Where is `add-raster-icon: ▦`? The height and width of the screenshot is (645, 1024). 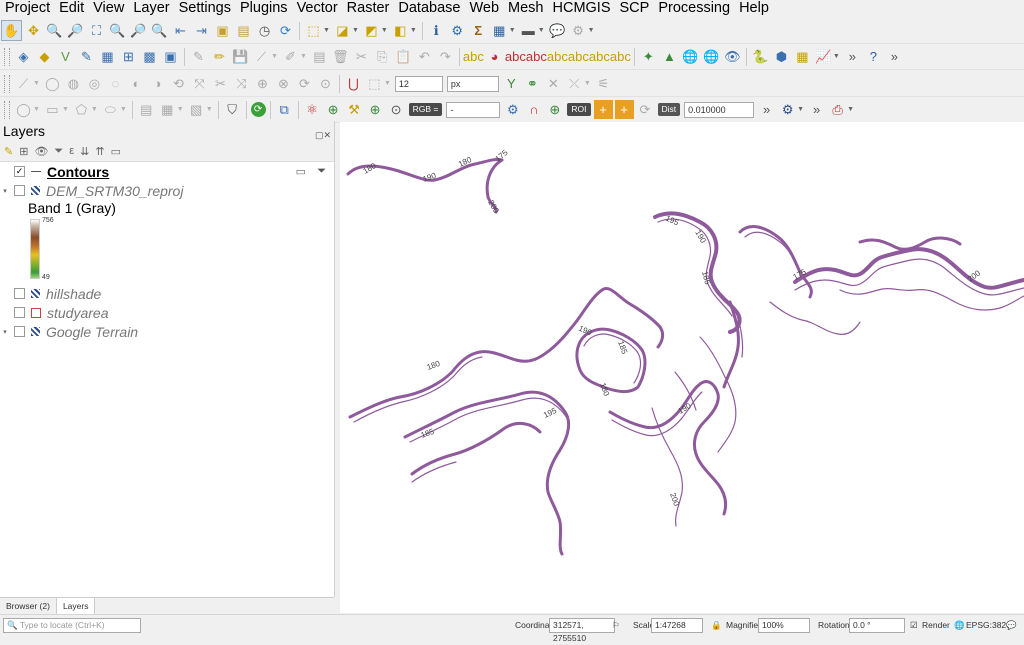 add-raster-icon: ▦ is located at coordinates (107, 56).